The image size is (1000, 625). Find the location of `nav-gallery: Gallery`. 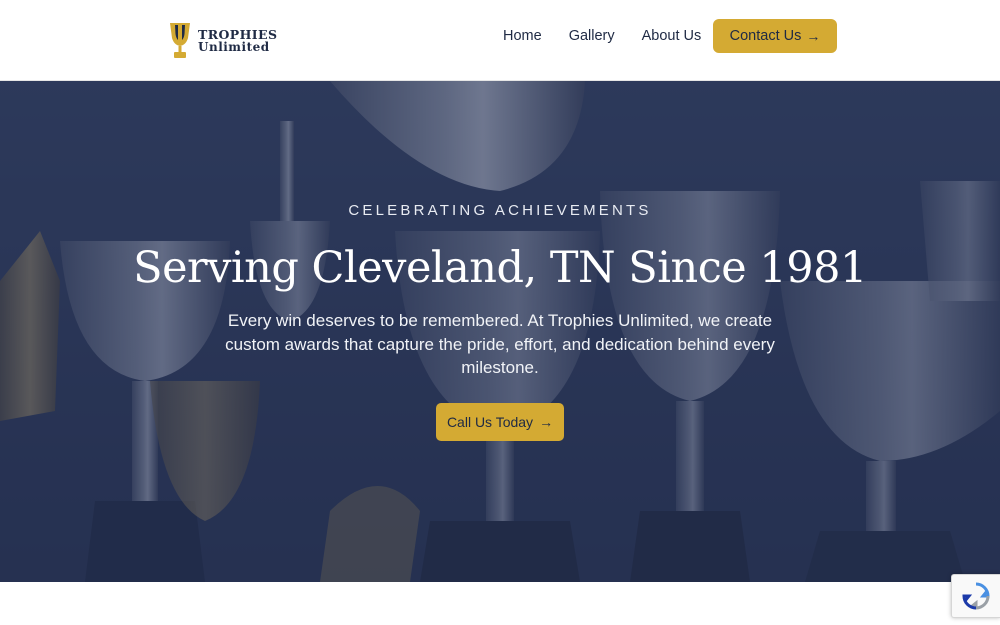

nav-gallery: Gallery is located at coordinates (592, 36).